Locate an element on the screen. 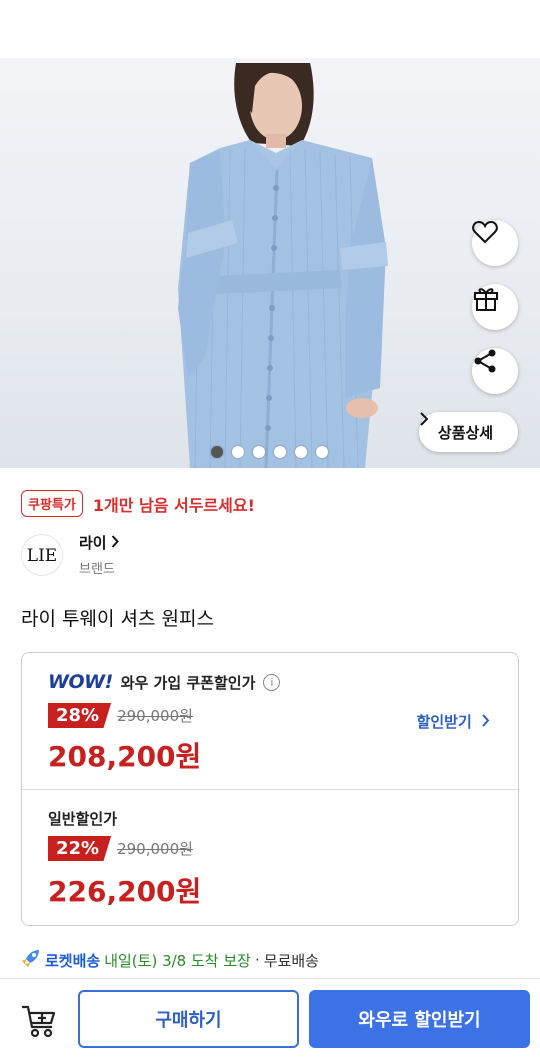 This screenshot has height=1058, width=540. bottom-action-bar: 구매하기 와우로 할인받기 is located at coordinates (270, 1018).